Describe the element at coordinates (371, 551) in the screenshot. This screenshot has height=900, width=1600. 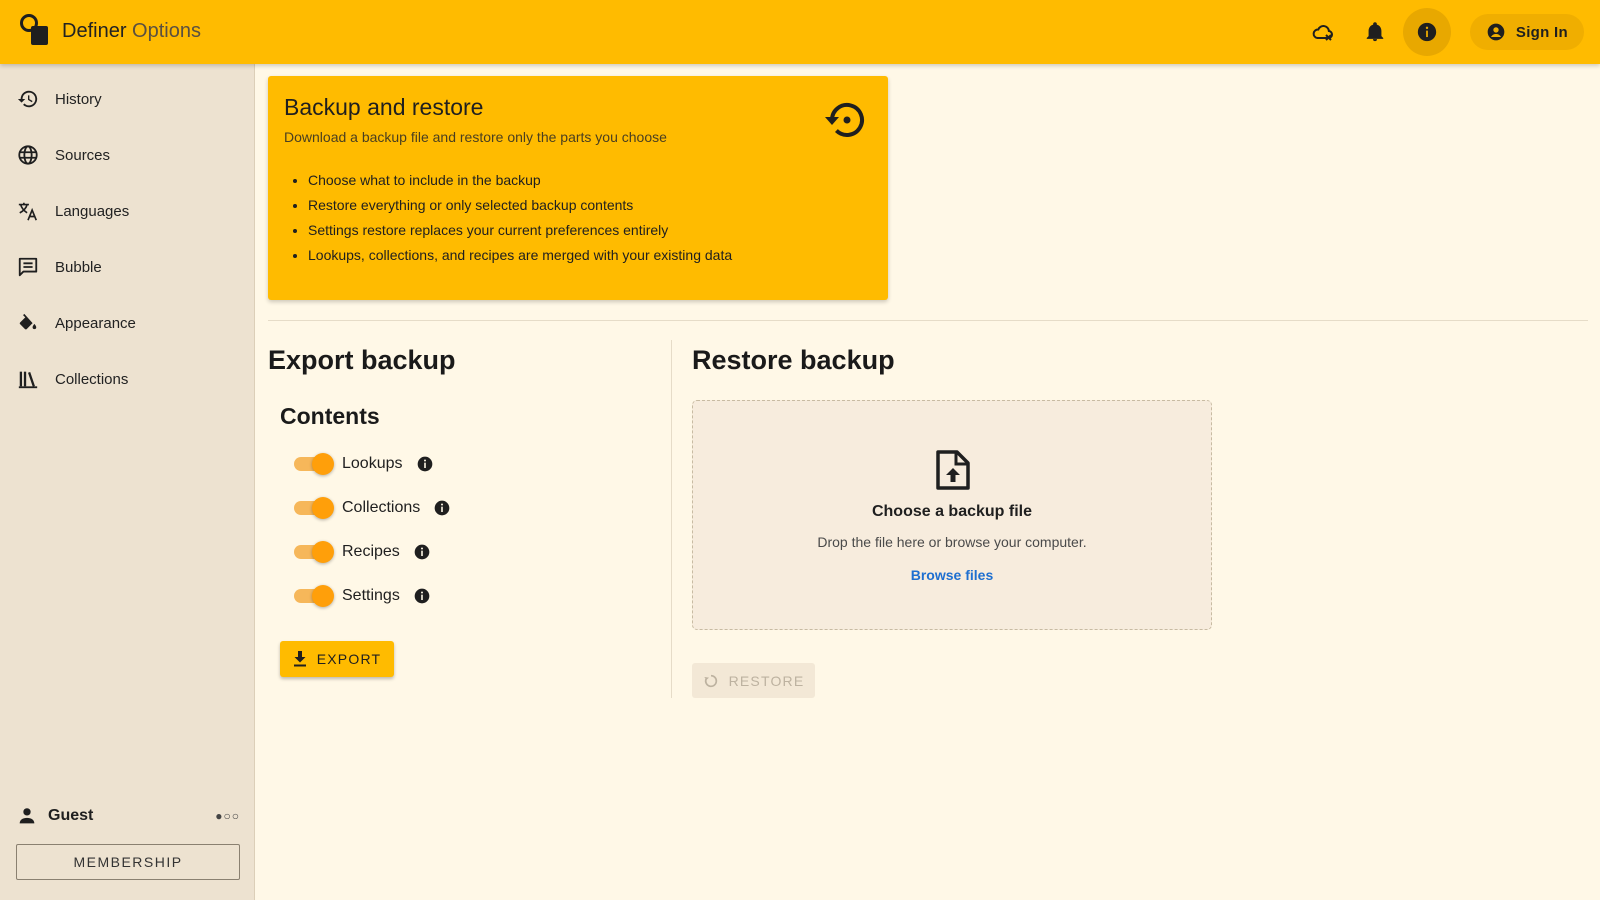
I see `toggle-label: Recipes` at that location.